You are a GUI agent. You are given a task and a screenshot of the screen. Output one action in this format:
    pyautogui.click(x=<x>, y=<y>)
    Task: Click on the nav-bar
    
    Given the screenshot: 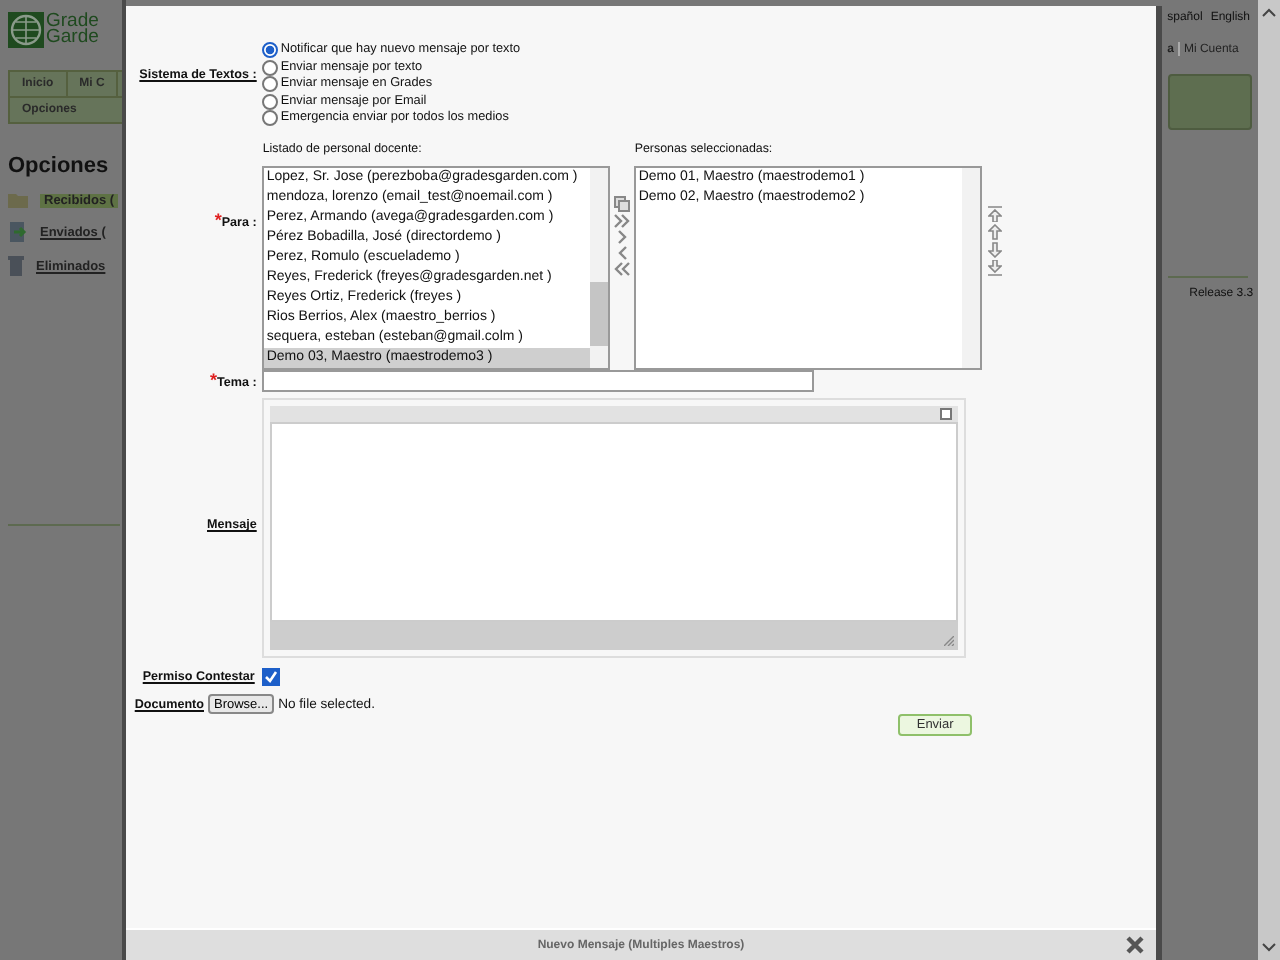 What is the action you would take?
    pyautogui.click(x=1209, y=102)
    